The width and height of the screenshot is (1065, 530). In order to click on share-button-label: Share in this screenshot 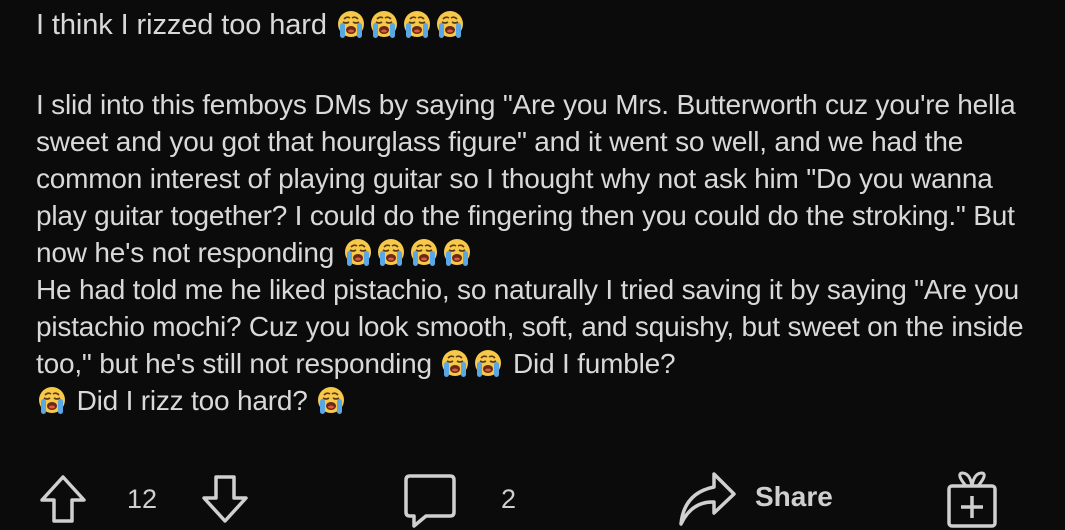, I will do `click(794, 497)`.